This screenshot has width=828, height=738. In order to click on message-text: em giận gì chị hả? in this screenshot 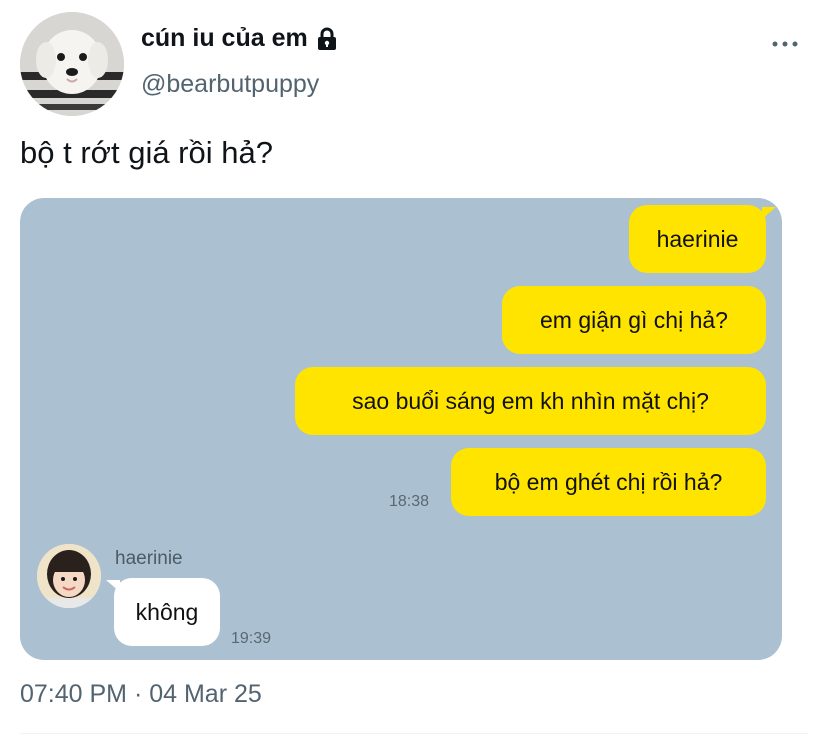, I will do `click(634, 319)`.